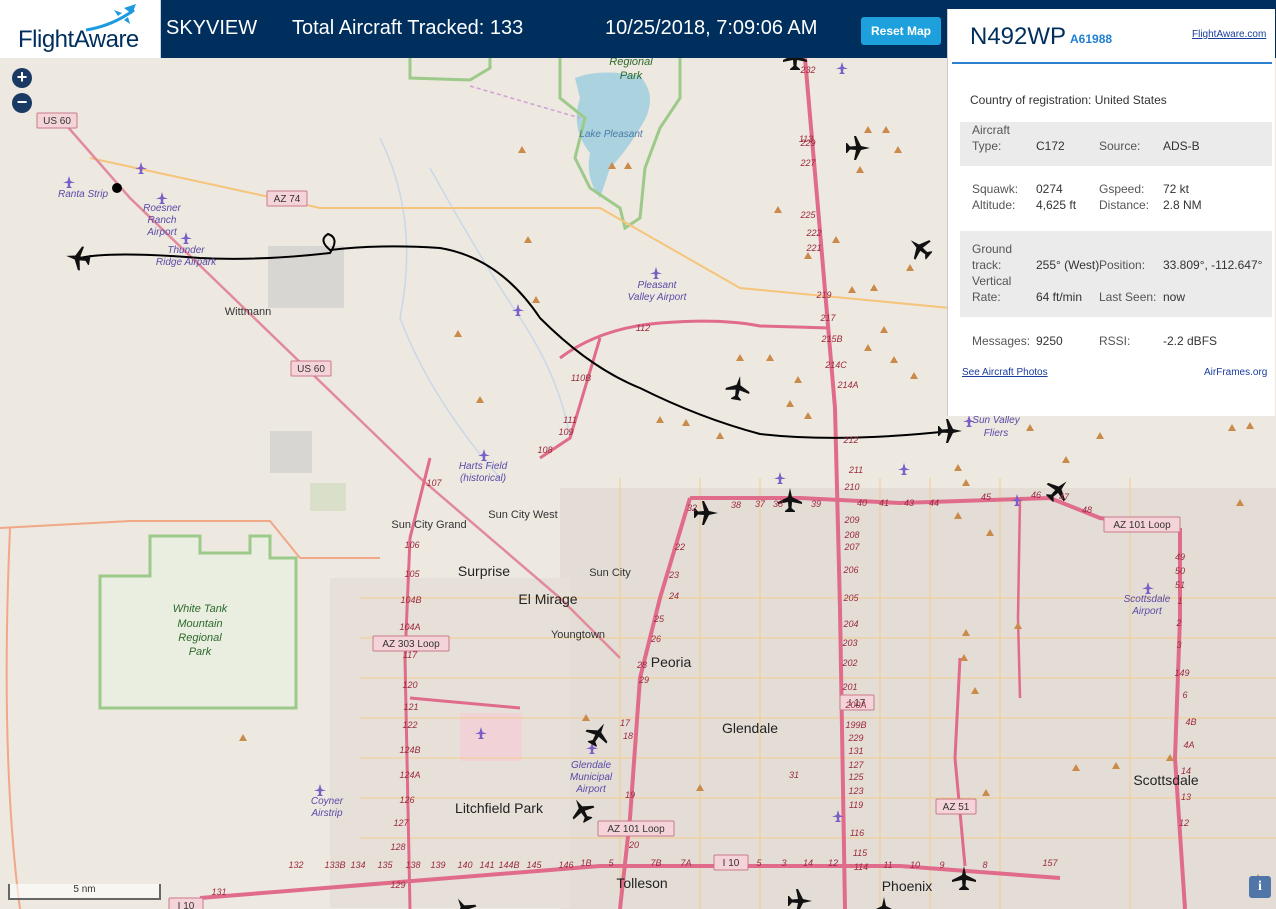 The width and height of the screenshot is (1276, 909). I want to click on gspeed-label: Gspeed:, so click(1122, 189).